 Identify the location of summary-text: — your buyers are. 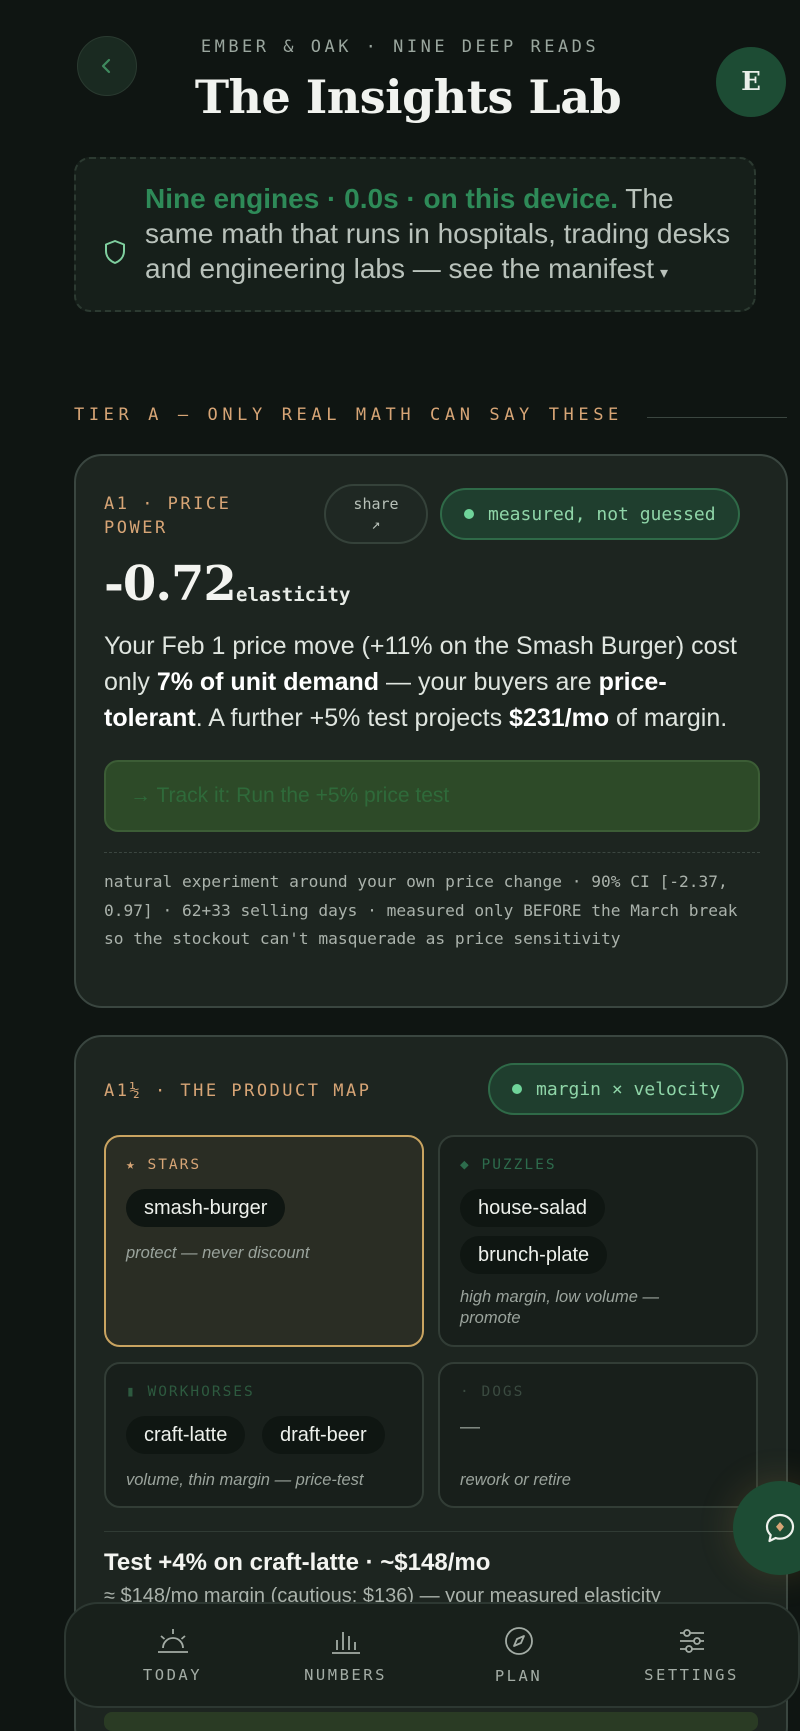
(489, 682).